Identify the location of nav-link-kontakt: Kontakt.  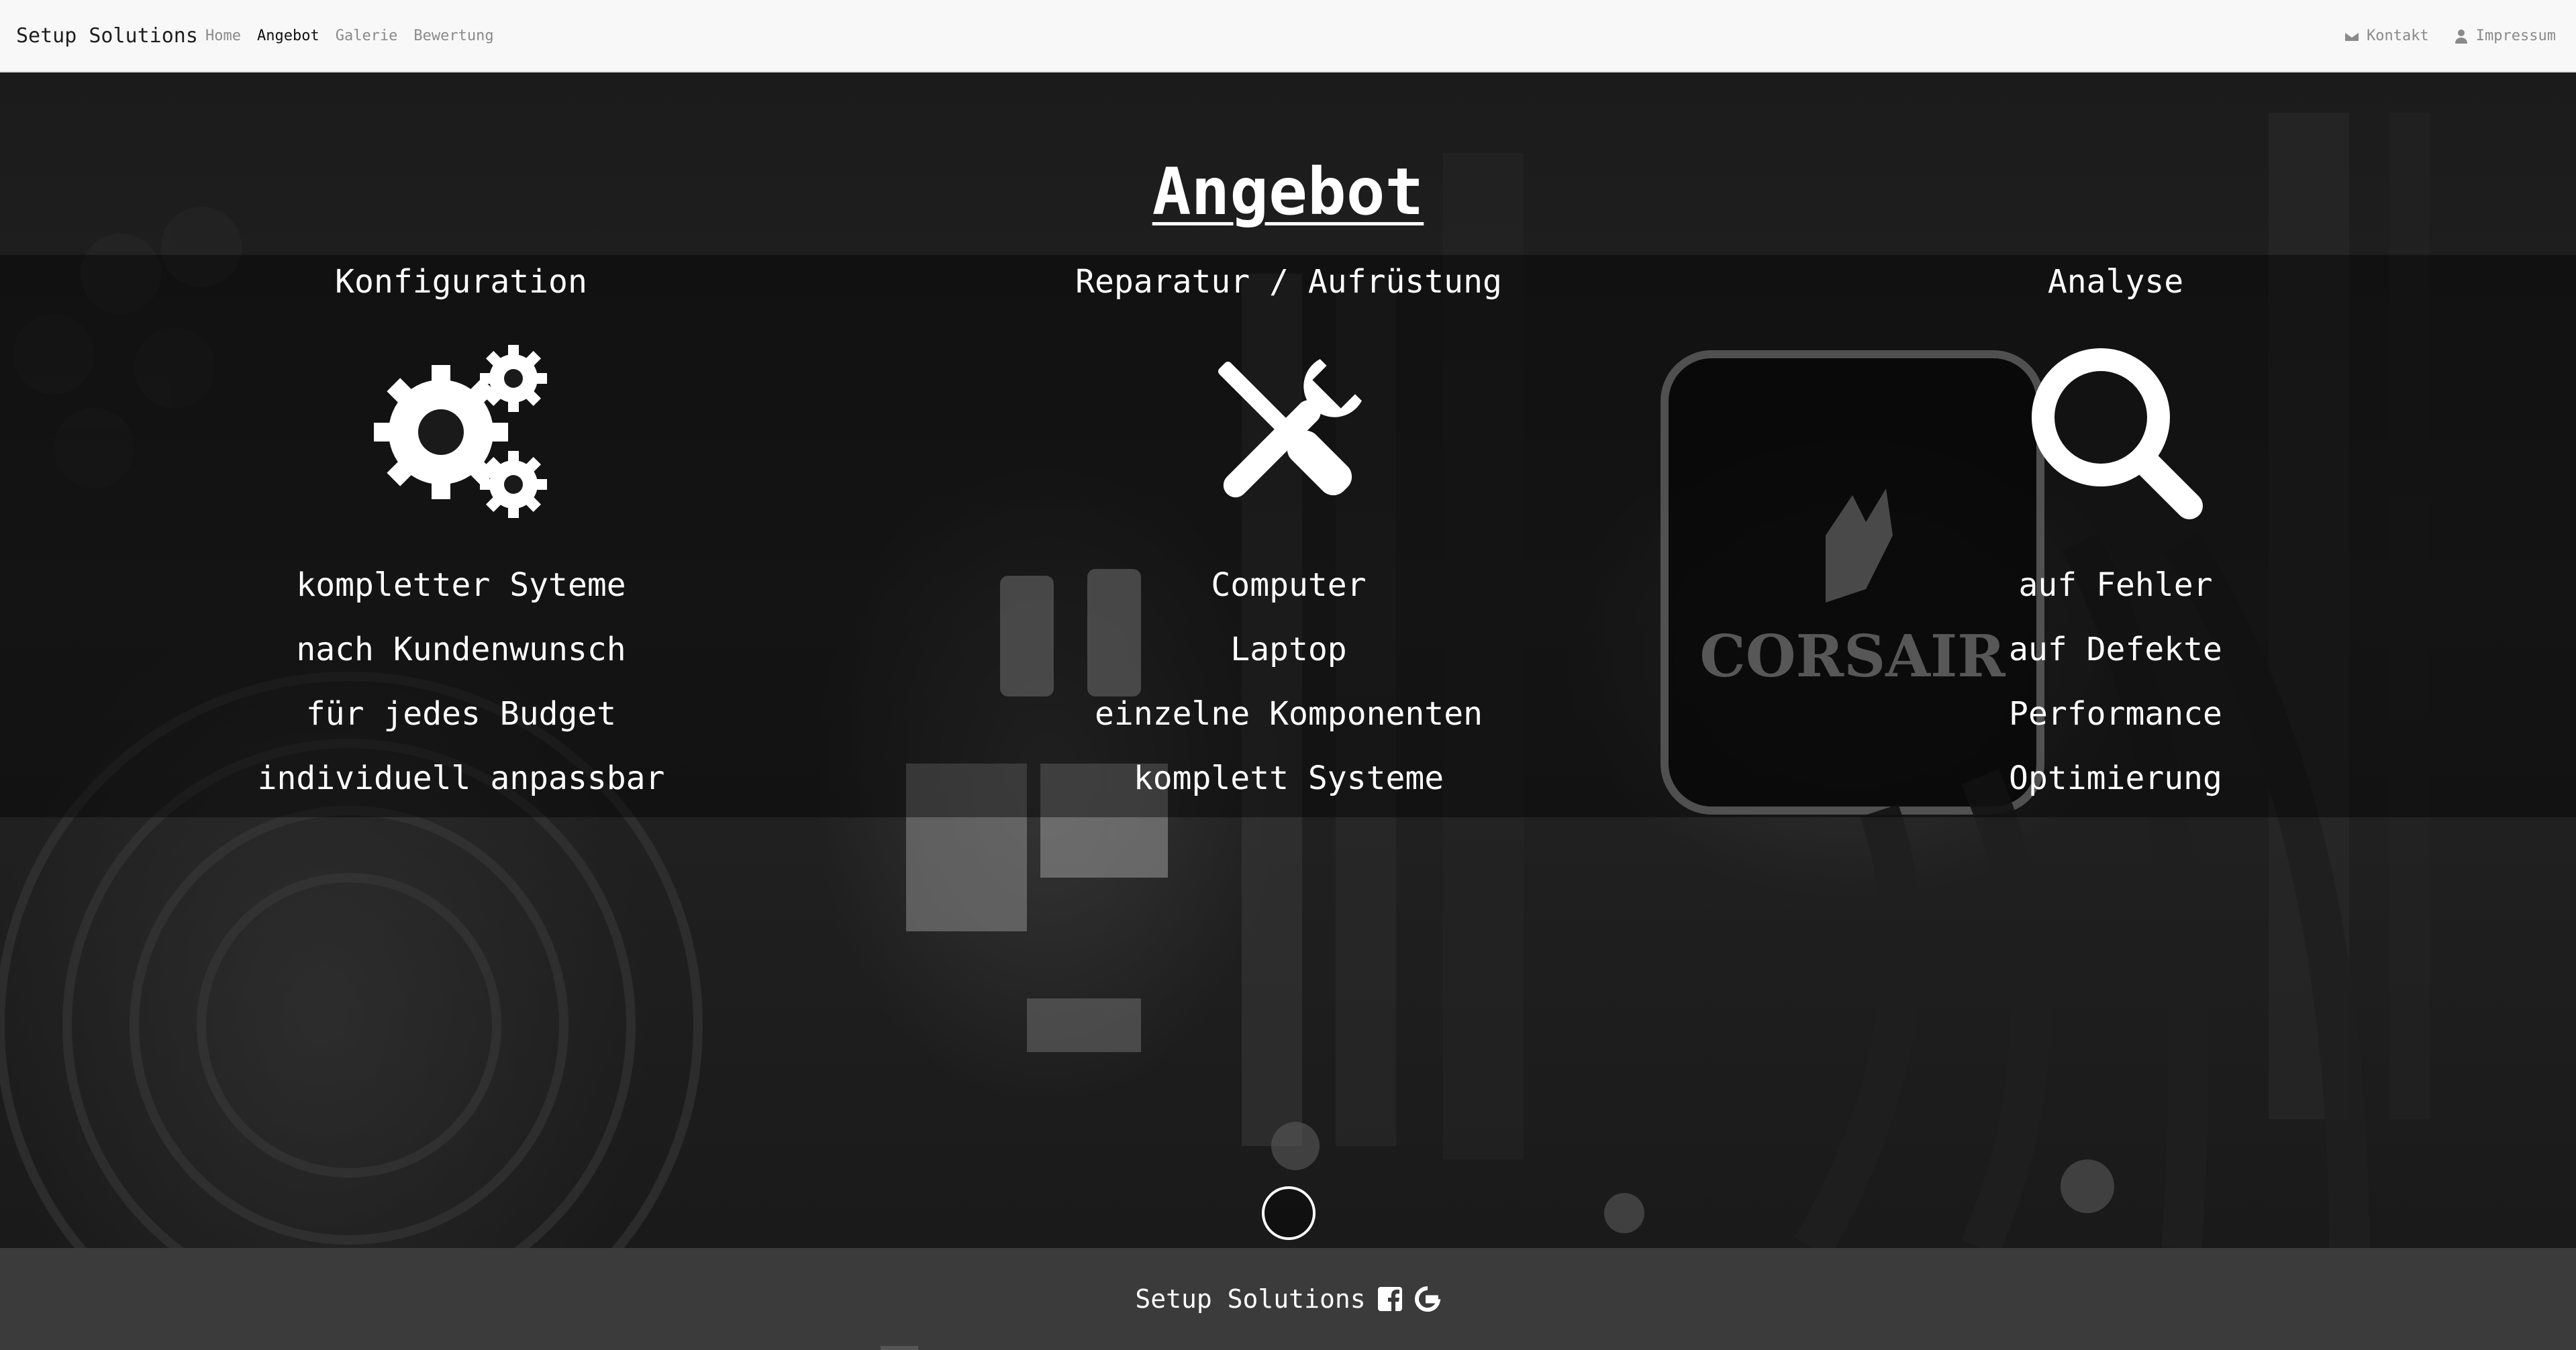
(2386, 36).